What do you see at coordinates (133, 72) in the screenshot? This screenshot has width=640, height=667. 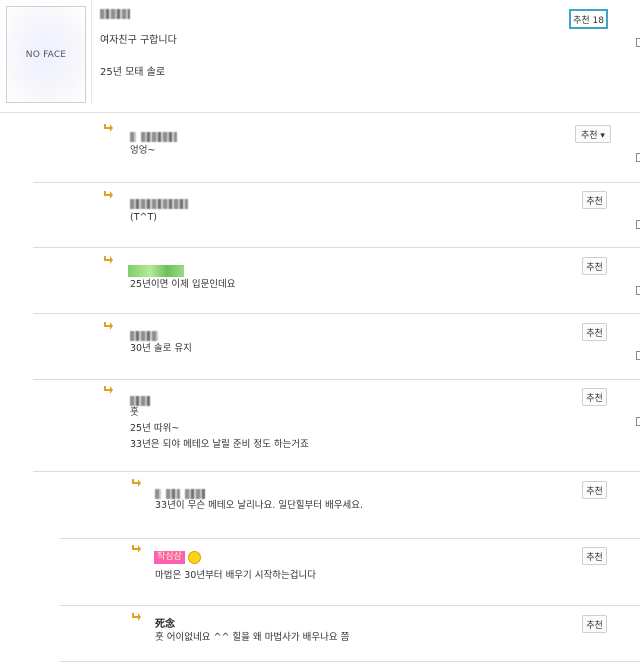 I see `post-body: 25년 모태 솔로` at bounding box center [133, 72].